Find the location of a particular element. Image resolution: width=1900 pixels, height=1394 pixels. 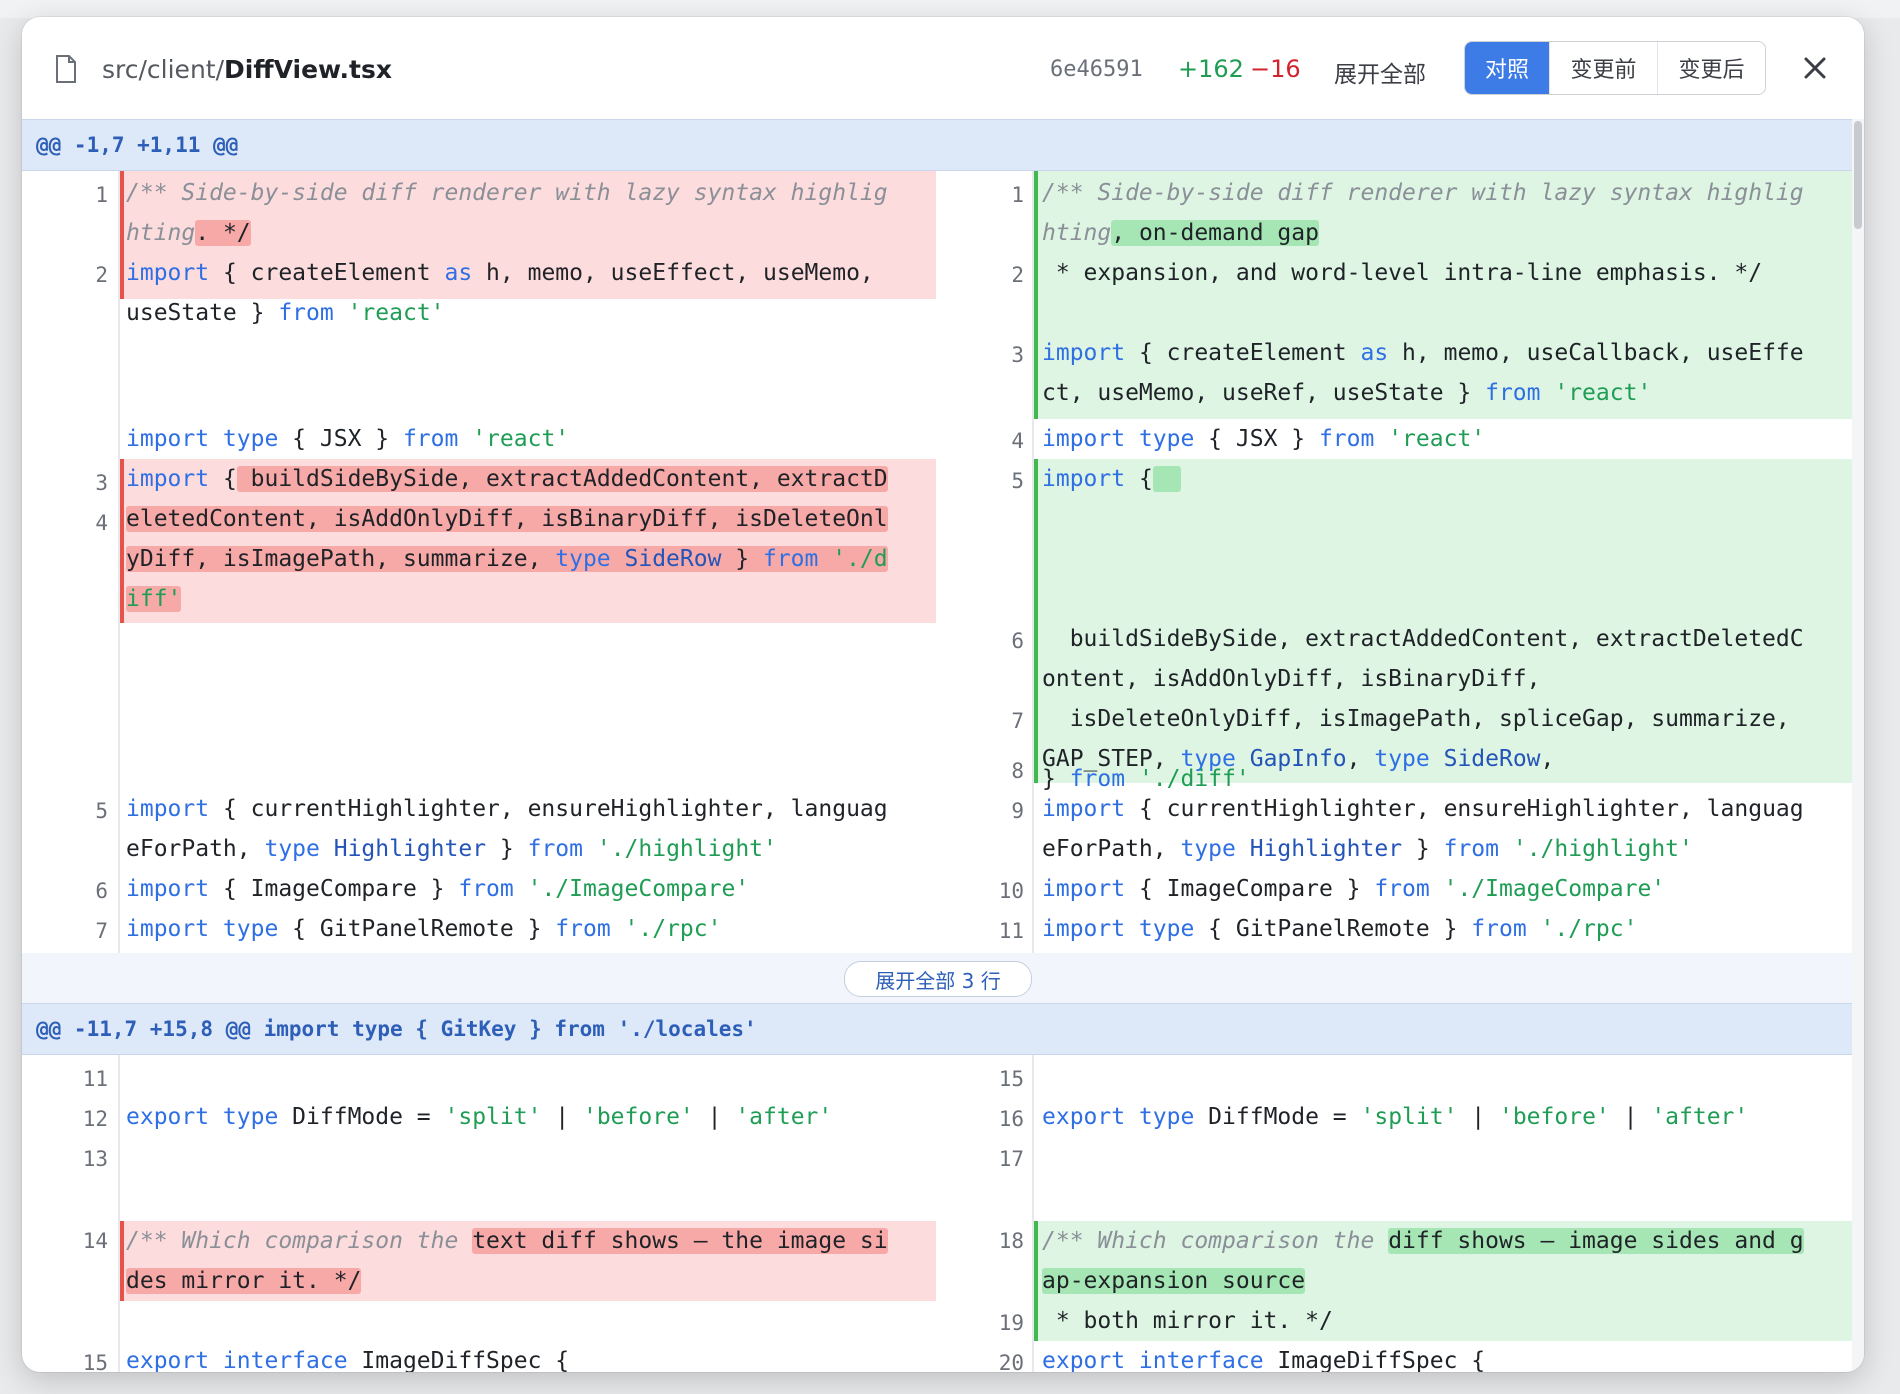

right-line-number: 1 is located at coordinates (1017, 195).